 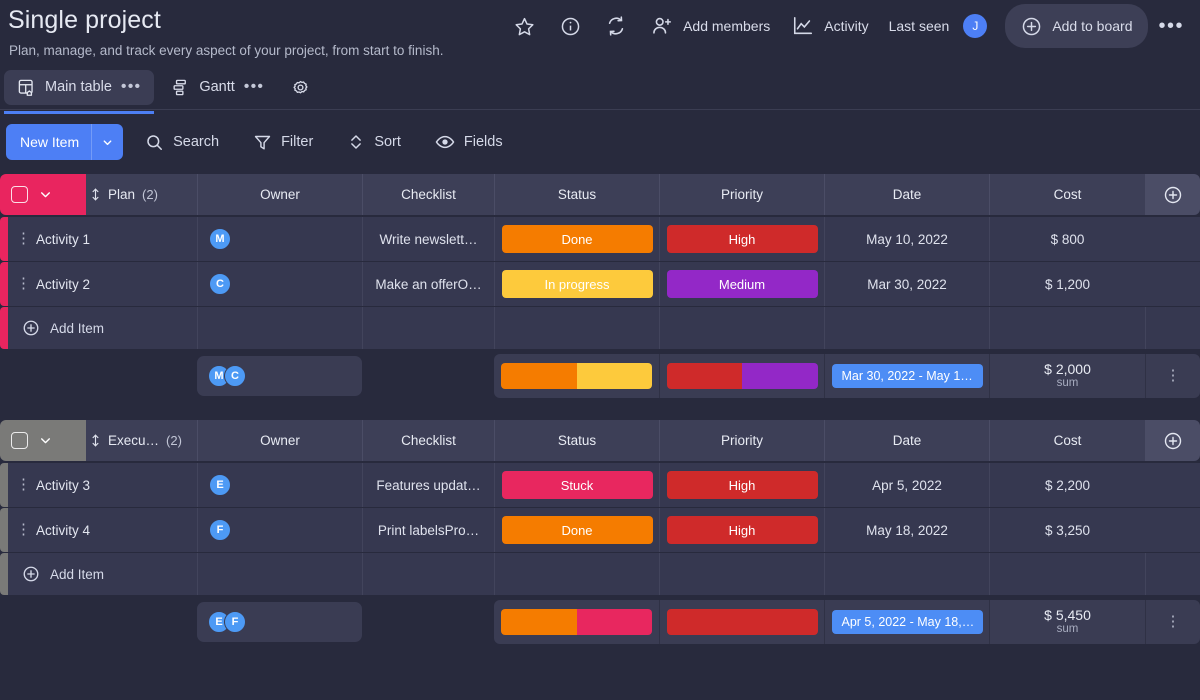 I want to click on avatar: J, so click(x=975, y=26).